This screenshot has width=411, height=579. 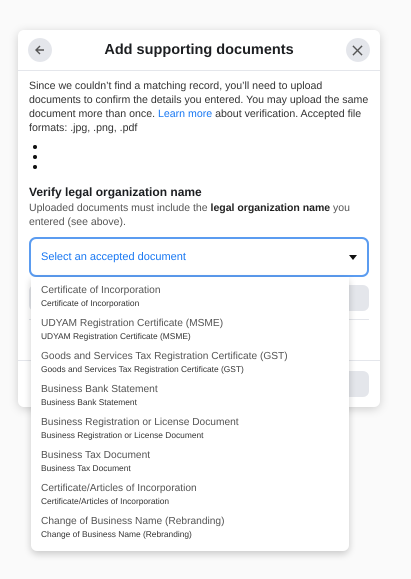 I want to click on intro-text: Since we couldn’t find a matching record, you’ll need to upload documents to confirm the details you entered. You may upload the same document more than once. Learn more about verification. Accepted file formats: .jpg, .png, .pdf, so click(x=199, y=107).